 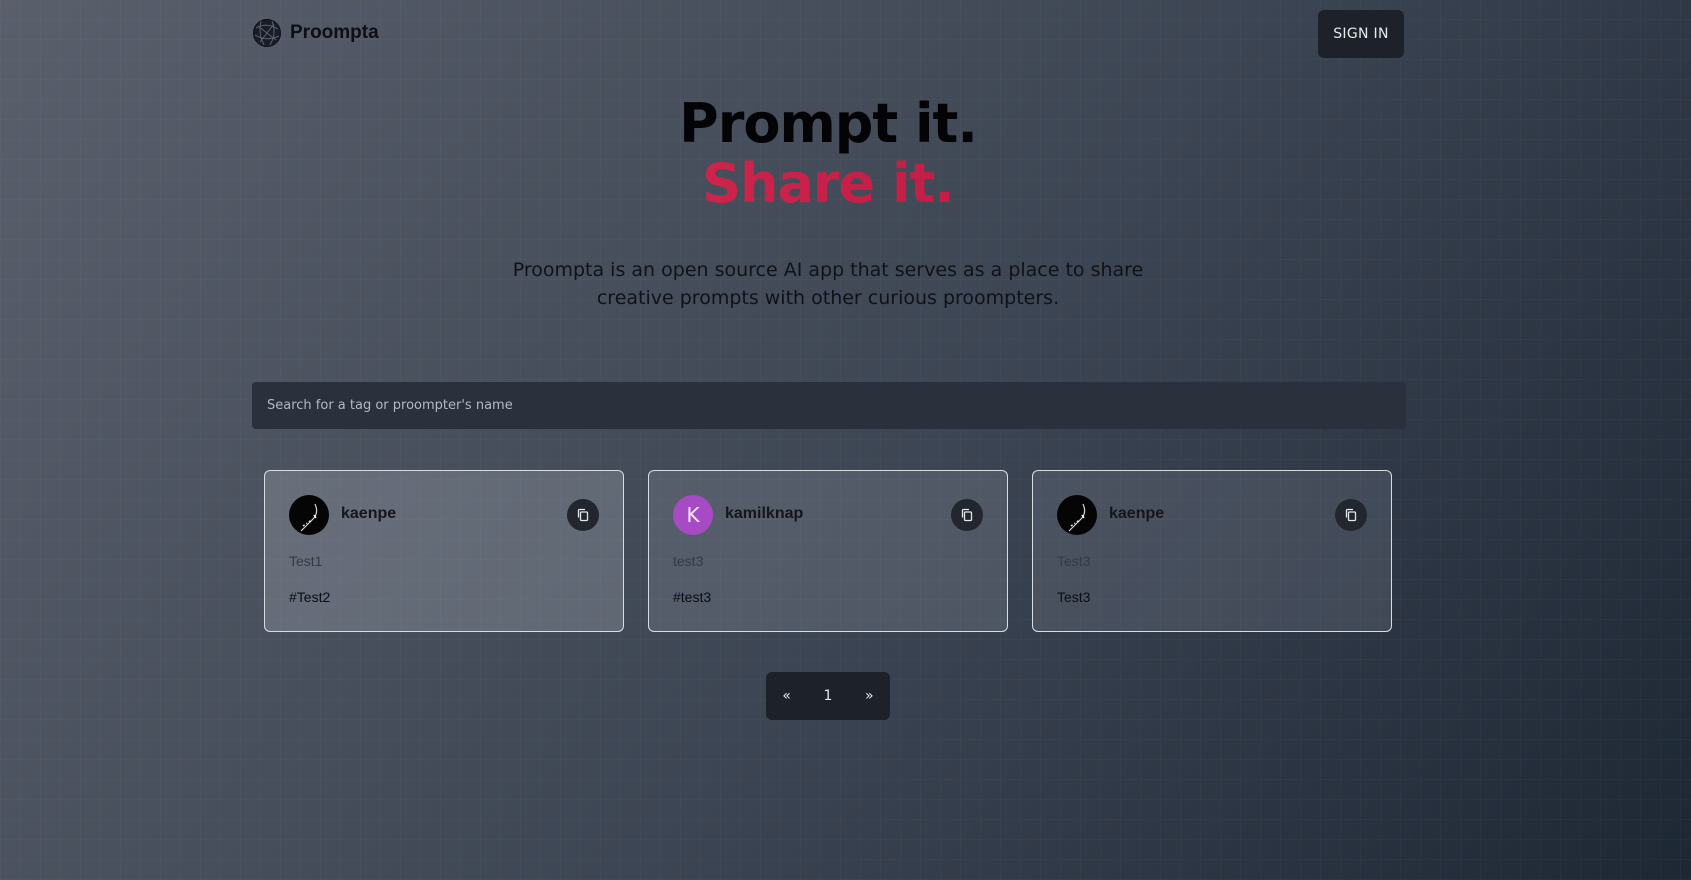 I want to click on page-number-button: 1, so click(x=827, y=696).